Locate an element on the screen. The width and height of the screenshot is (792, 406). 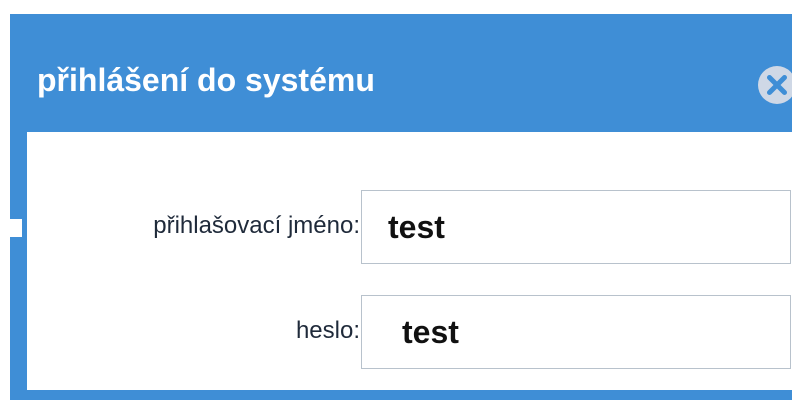
password-input is located at coordinates (576, 332).